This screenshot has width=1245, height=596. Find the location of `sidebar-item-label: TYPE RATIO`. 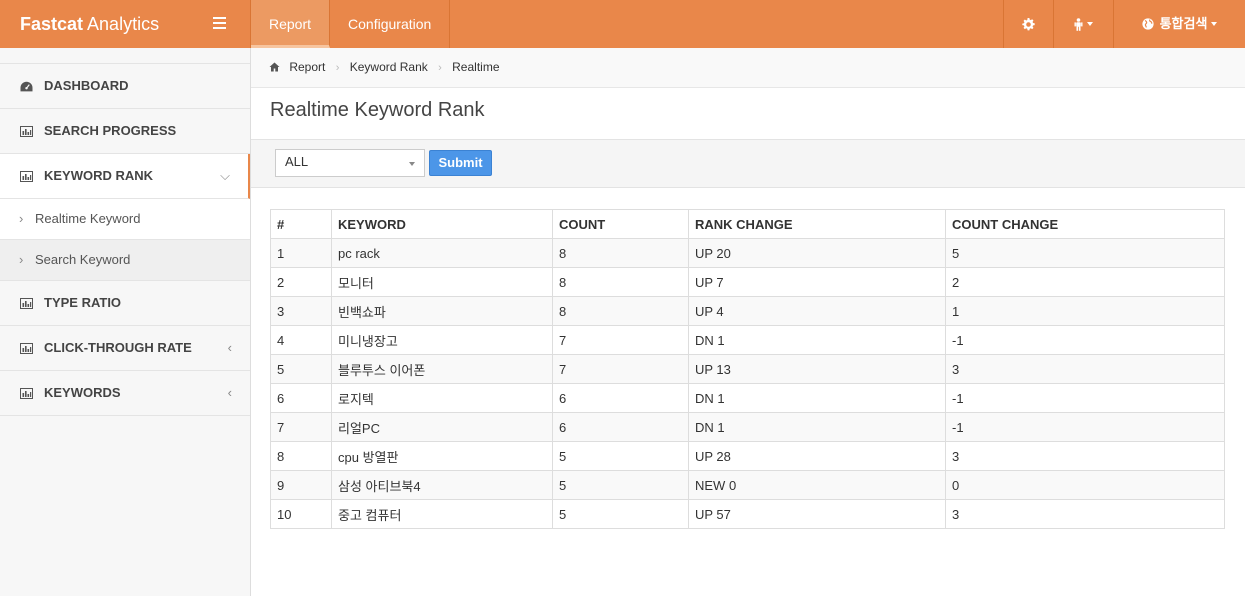

sidebar-item-label: TYPE RATIO is located at coordinates (83, 302).